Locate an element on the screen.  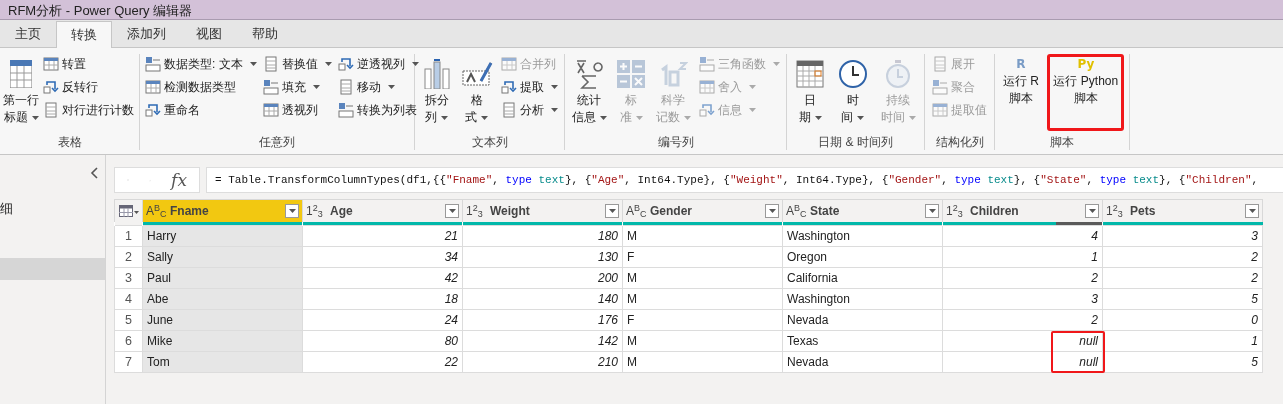
table-cell: Harry is located at coordinates (222, 236).